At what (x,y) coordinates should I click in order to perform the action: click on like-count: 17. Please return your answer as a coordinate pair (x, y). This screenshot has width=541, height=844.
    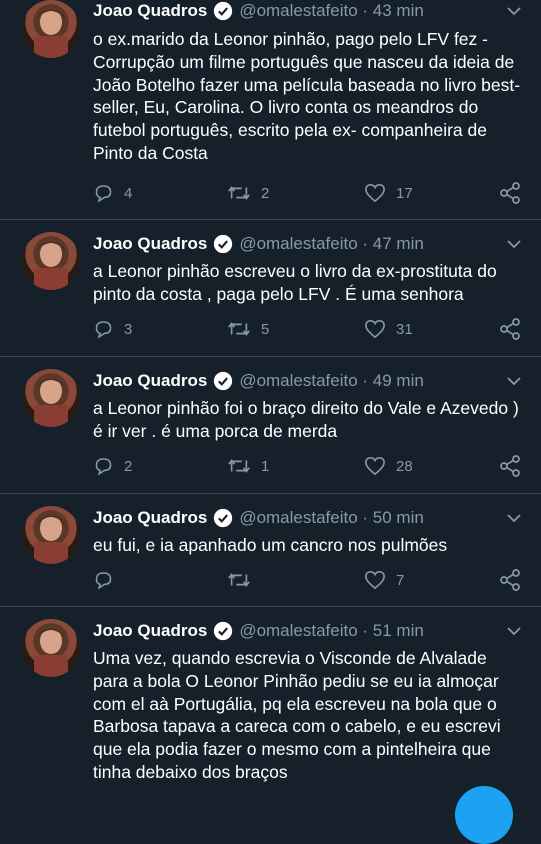
    Looking at the image, I should click on (404, 193).